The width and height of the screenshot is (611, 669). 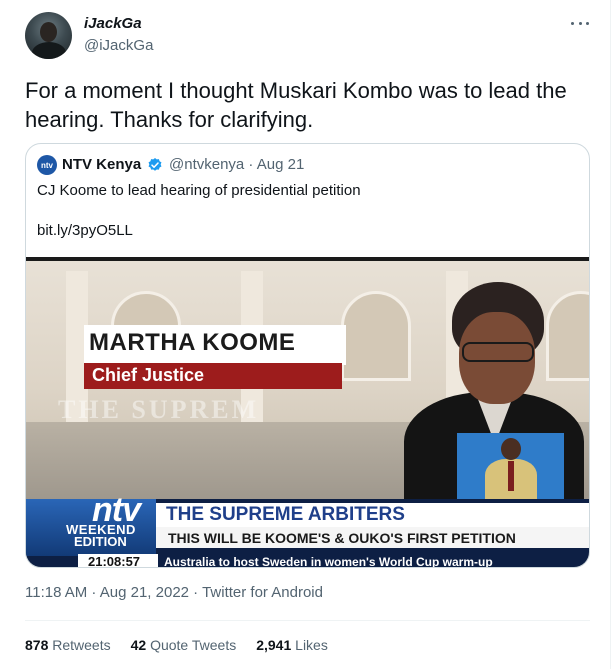 What do you see at coordinates (85, 230) in the screenshot?
I see `quoted-link: bit.ly/3pyO5LL` at bounding box center [85, 230].